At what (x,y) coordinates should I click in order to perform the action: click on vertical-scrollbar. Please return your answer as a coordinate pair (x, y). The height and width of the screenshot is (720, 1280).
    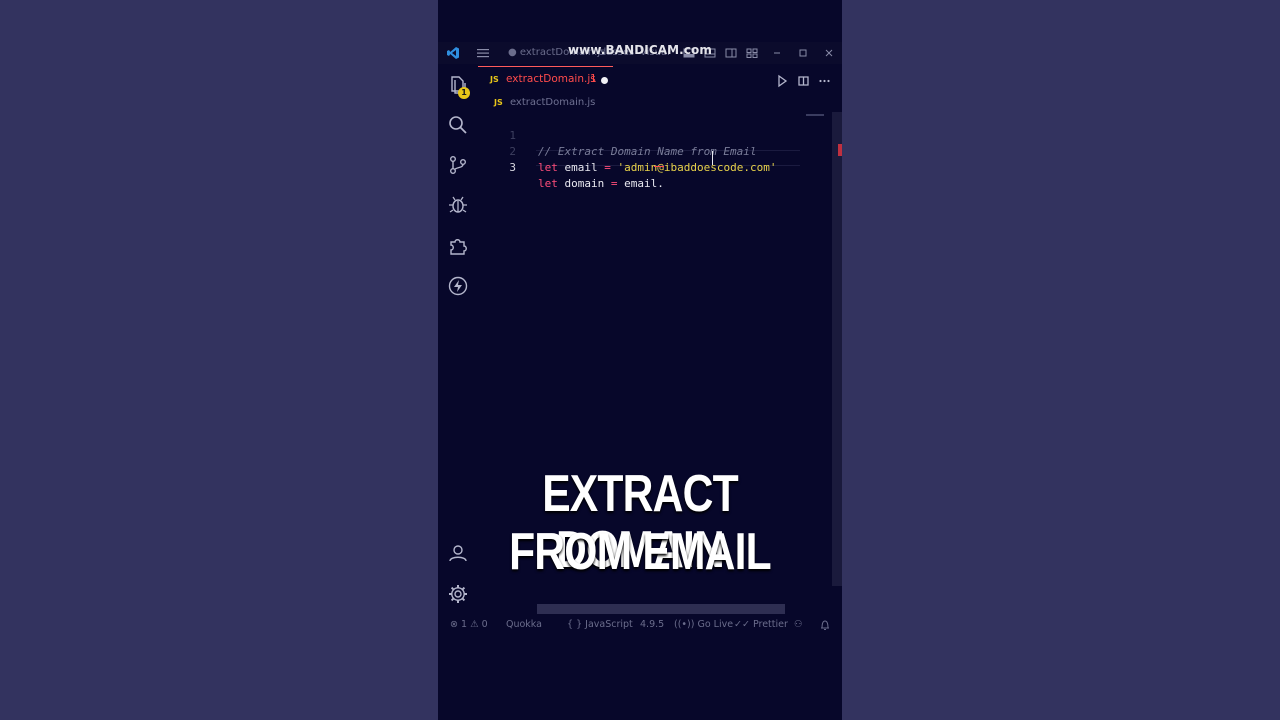
    Looking at the image, I should click on (837, 349).